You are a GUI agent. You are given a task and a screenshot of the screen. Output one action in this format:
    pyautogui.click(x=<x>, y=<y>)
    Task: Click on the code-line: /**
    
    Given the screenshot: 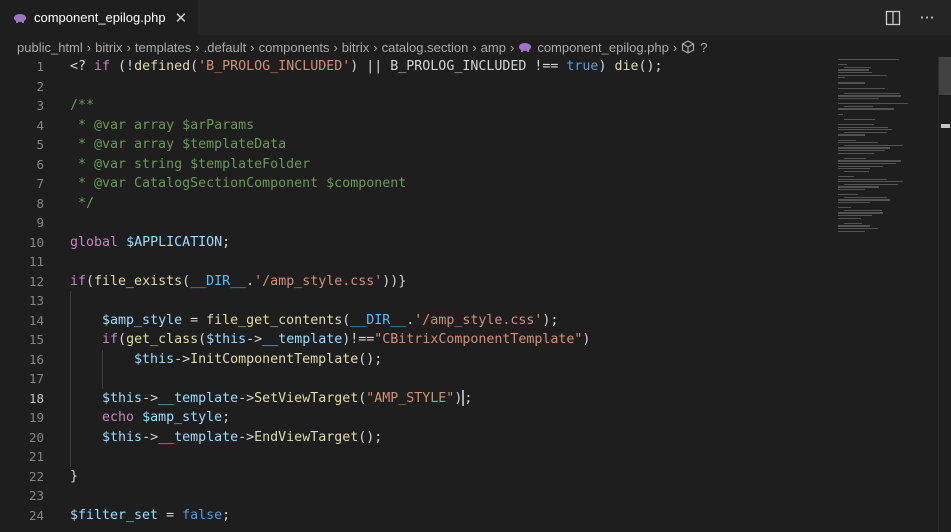 What is the action you would take?
    pyautogui.click(x=82, y=106)
    